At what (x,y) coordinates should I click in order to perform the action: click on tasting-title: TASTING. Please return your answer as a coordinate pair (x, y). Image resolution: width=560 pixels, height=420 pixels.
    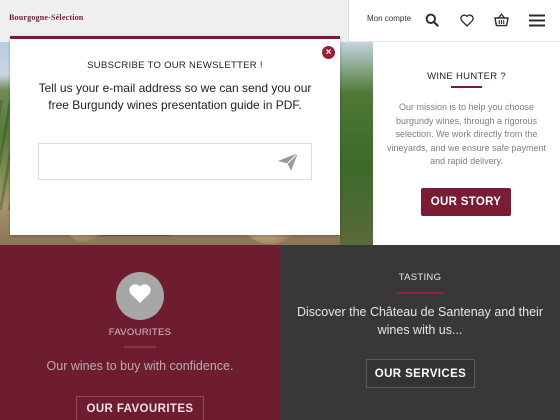
    Looking at the image, I should click on (420, 277).